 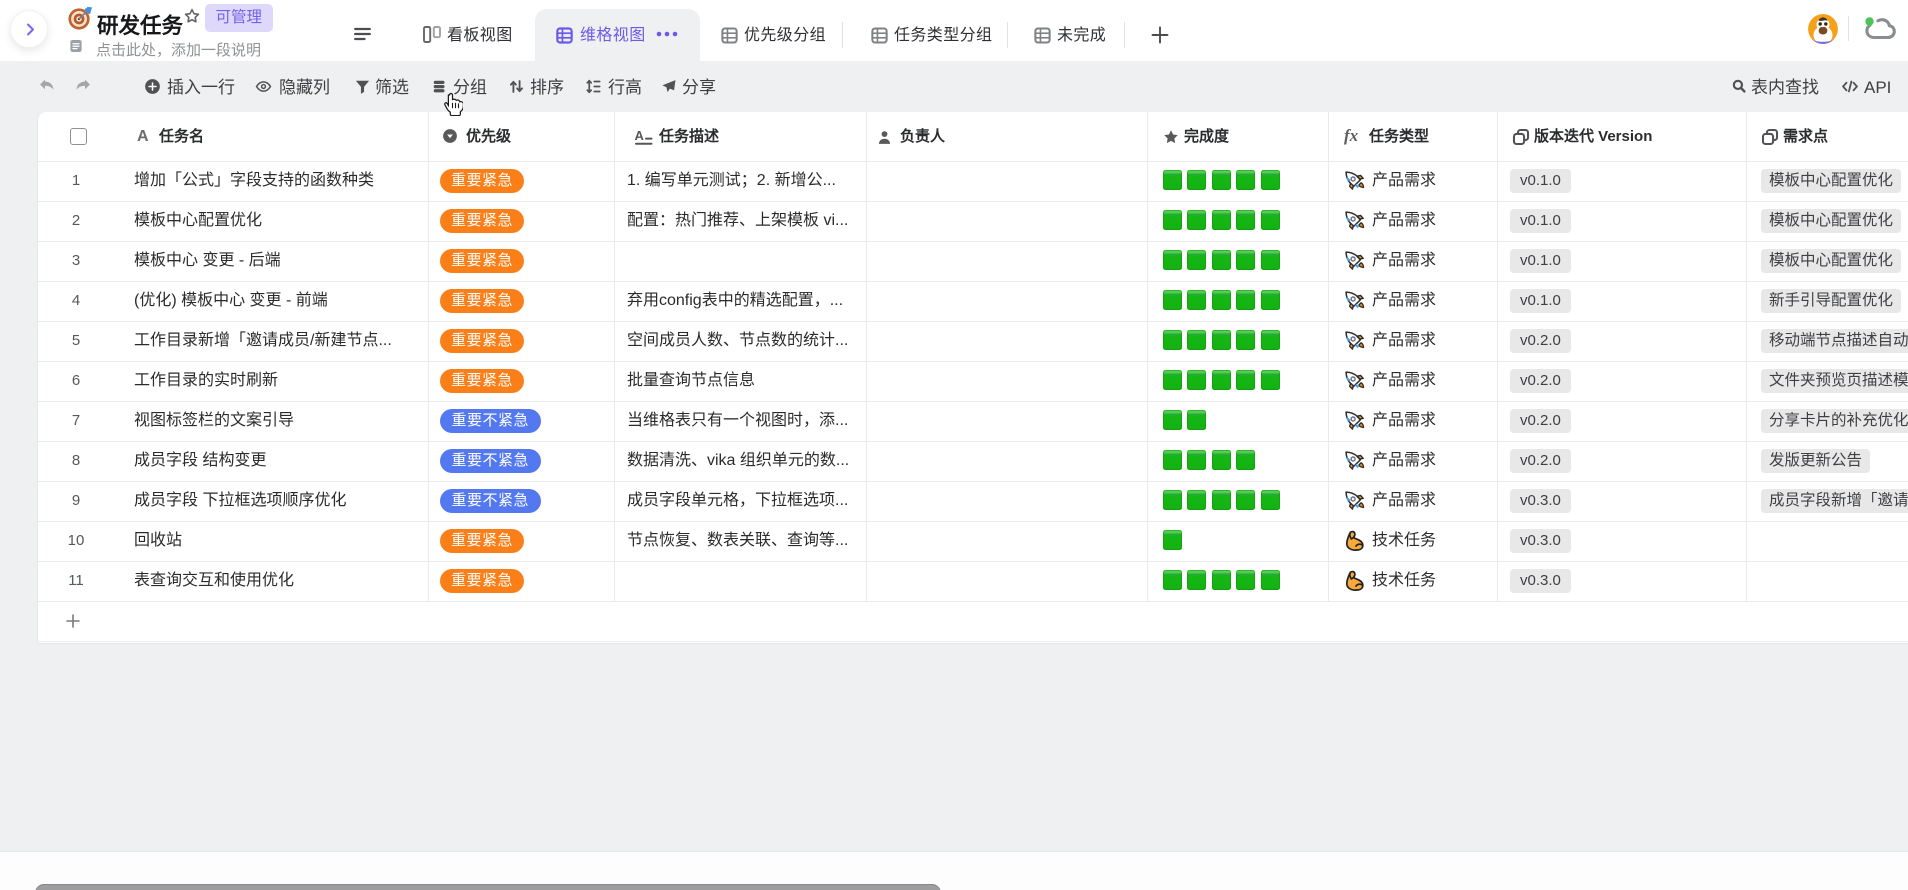 I want to click on svg-text: A, so click(x=640, y=136).